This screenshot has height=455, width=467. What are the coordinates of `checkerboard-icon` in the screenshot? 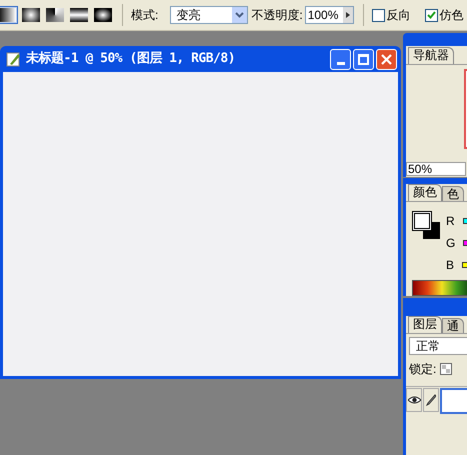 It's located at (446, 369).